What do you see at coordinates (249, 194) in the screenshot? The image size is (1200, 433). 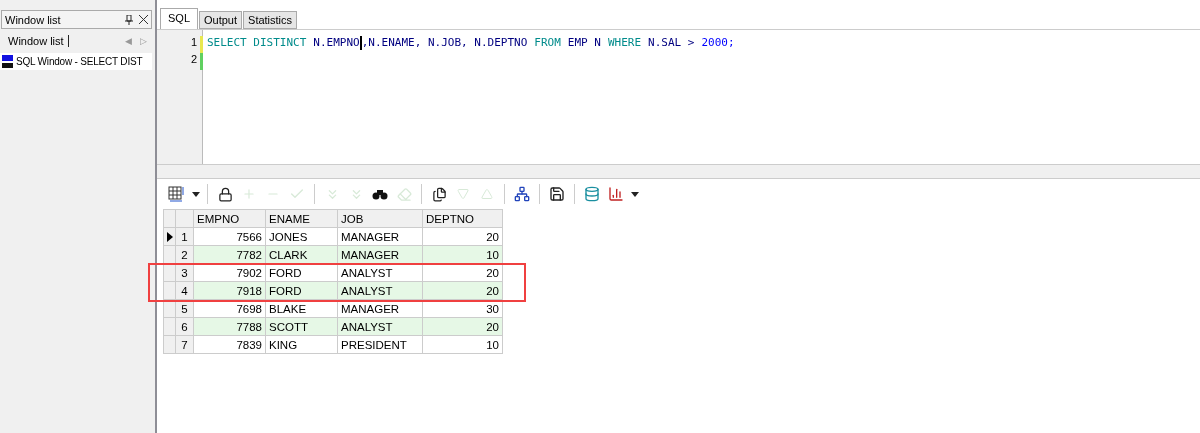 I see `plus-icon` at bounding box center [249, 194].